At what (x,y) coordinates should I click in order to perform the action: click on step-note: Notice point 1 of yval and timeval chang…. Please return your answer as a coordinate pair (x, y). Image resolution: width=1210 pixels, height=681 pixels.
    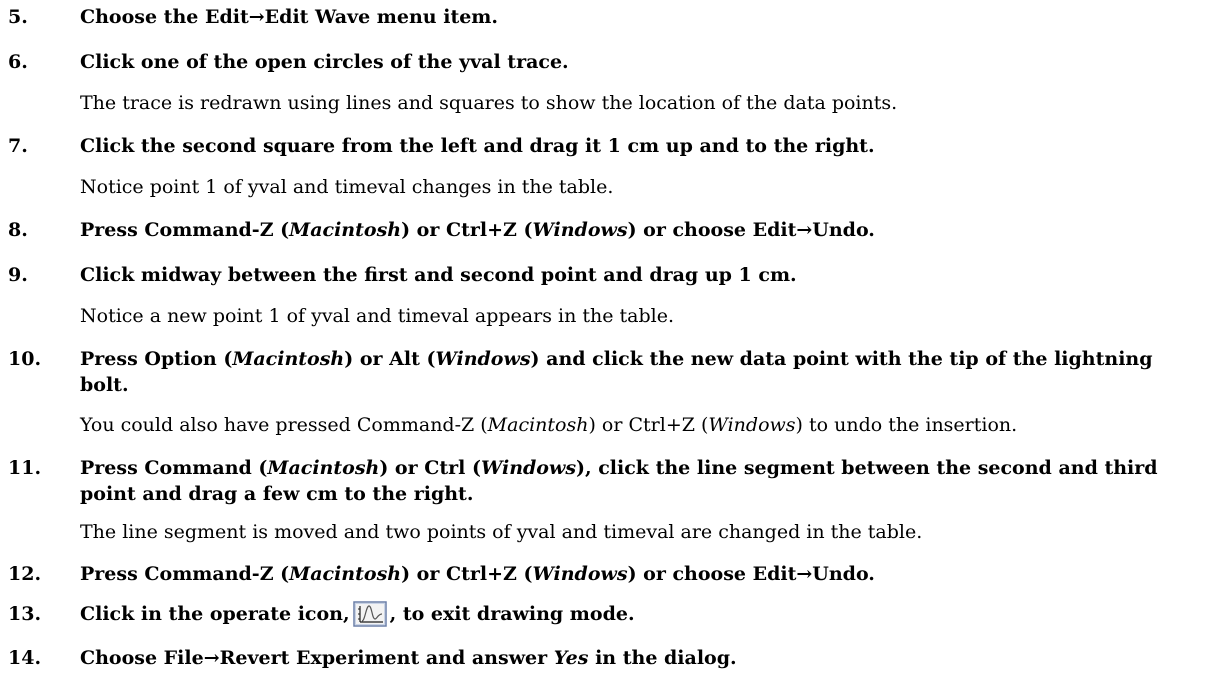
    Looking at the image, I should click on (347, 187).